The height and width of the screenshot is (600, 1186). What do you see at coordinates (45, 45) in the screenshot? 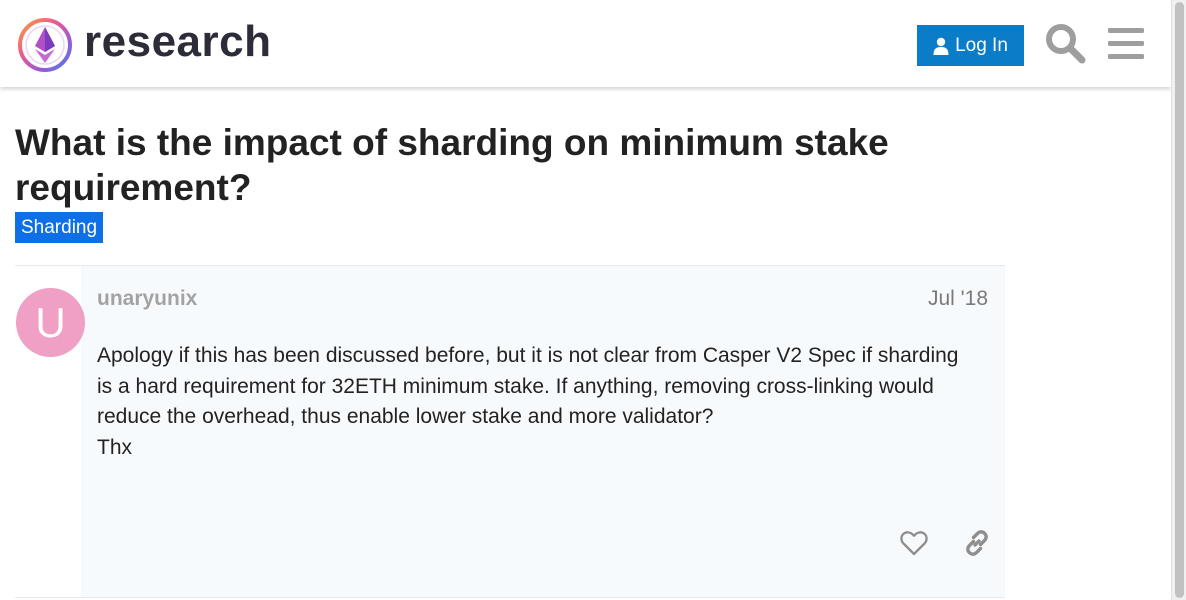
I see `ethereum-research-logo-icon` at bounding box center [45, 45].